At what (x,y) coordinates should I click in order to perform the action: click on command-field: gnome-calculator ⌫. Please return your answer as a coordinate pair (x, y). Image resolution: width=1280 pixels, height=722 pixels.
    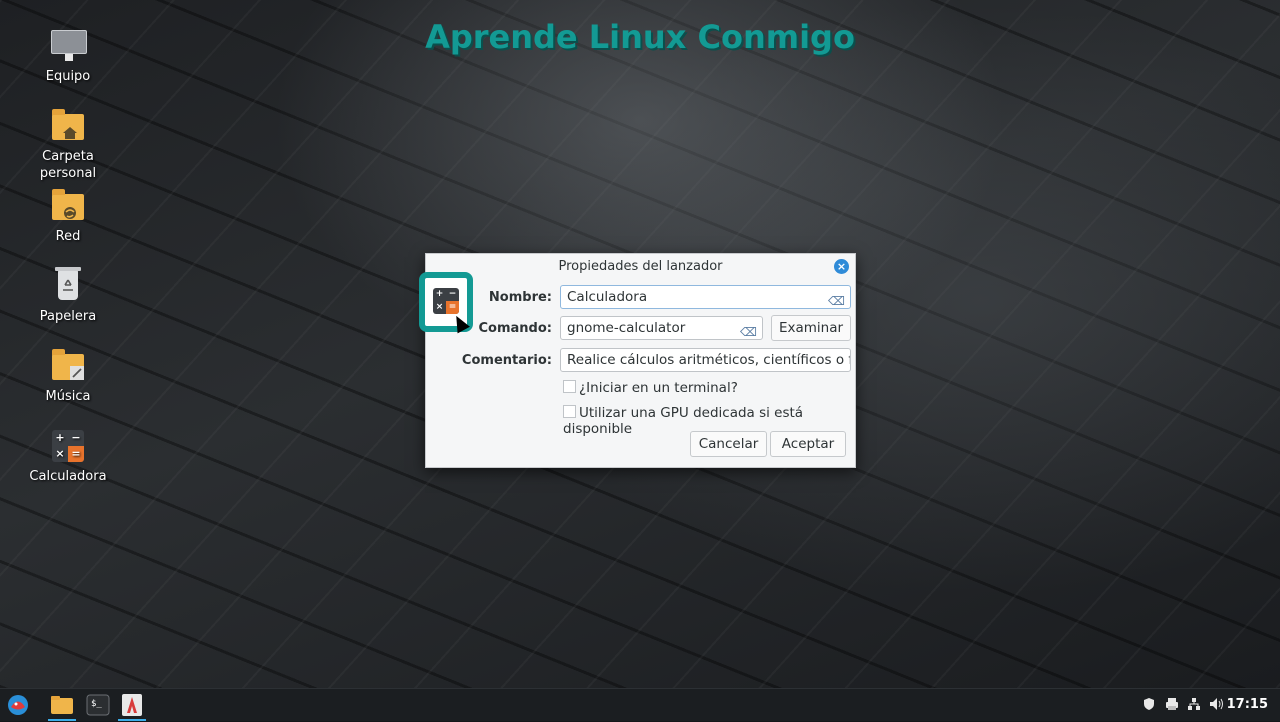
    Looking at the image, I should click on (661, 328).